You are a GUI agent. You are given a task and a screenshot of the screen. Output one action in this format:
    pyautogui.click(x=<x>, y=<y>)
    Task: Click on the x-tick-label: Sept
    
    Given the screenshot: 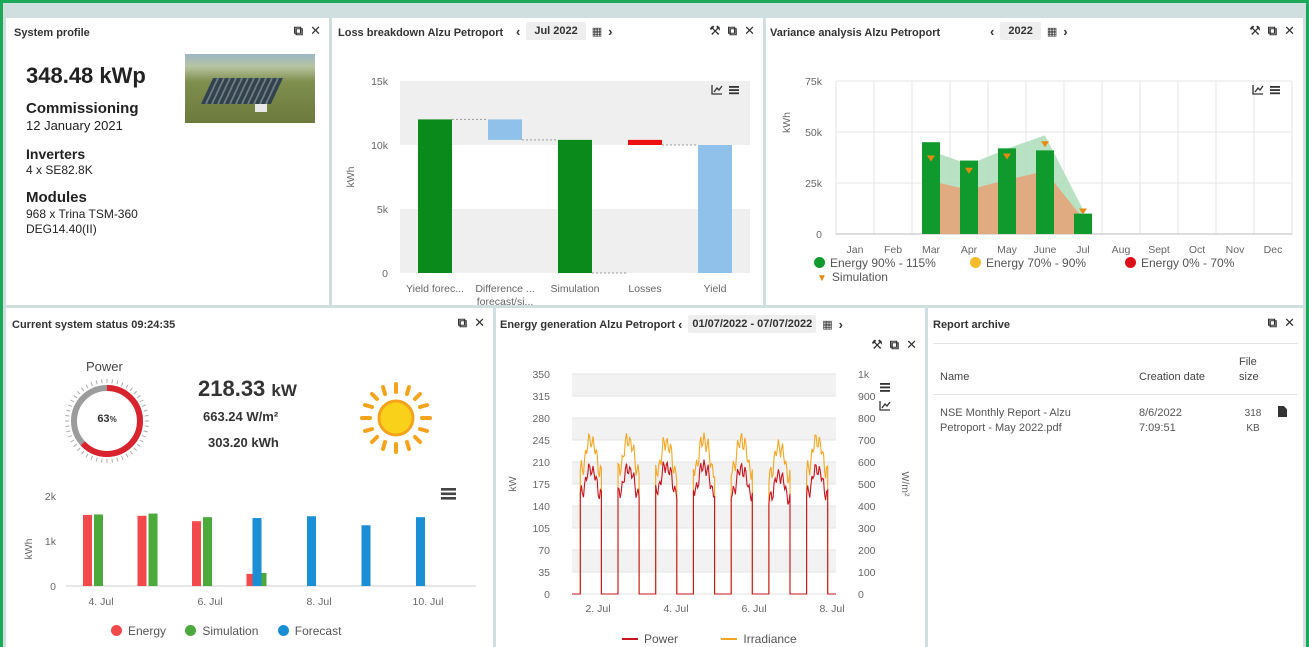 What is the action you would take?
    pyautogui.click(x=1159, y=250)
    